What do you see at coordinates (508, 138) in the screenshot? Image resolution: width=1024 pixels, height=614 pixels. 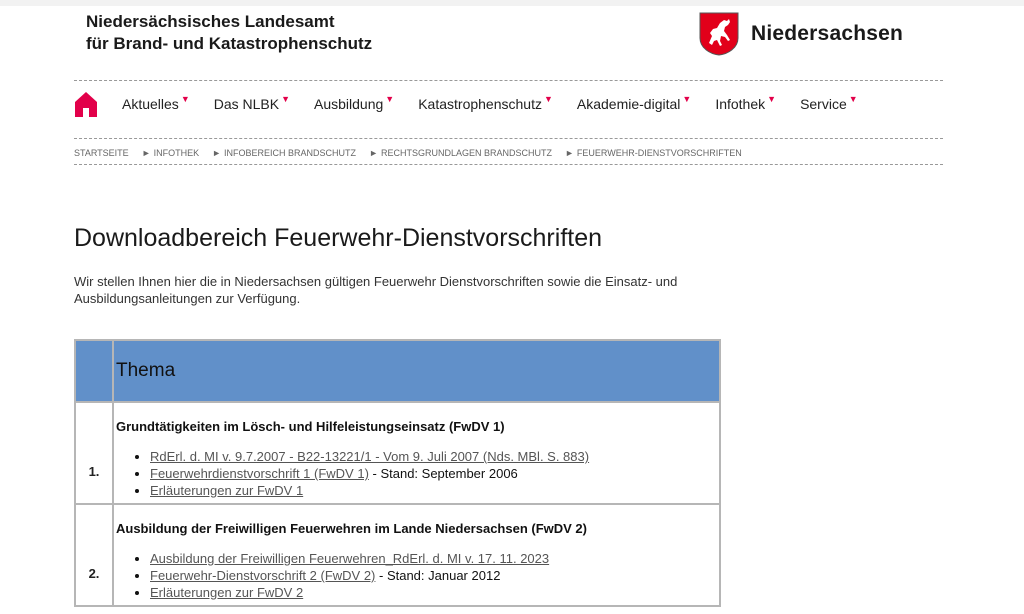 I see `nav-divider` at bounding box center [508, 138].